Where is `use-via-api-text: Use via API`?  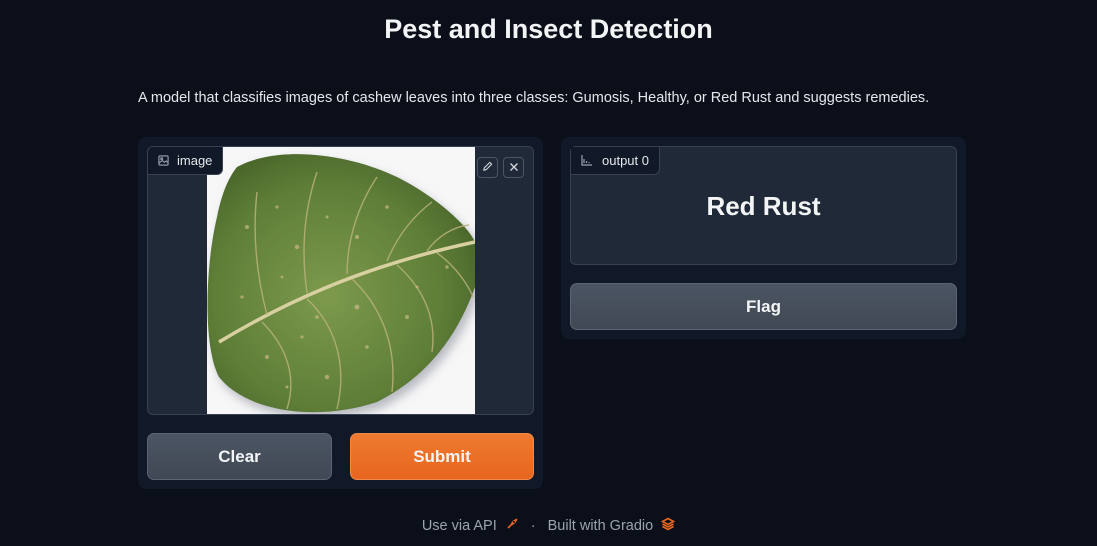
use-via-api-text: Use via API is located at coordinates (459, 526).